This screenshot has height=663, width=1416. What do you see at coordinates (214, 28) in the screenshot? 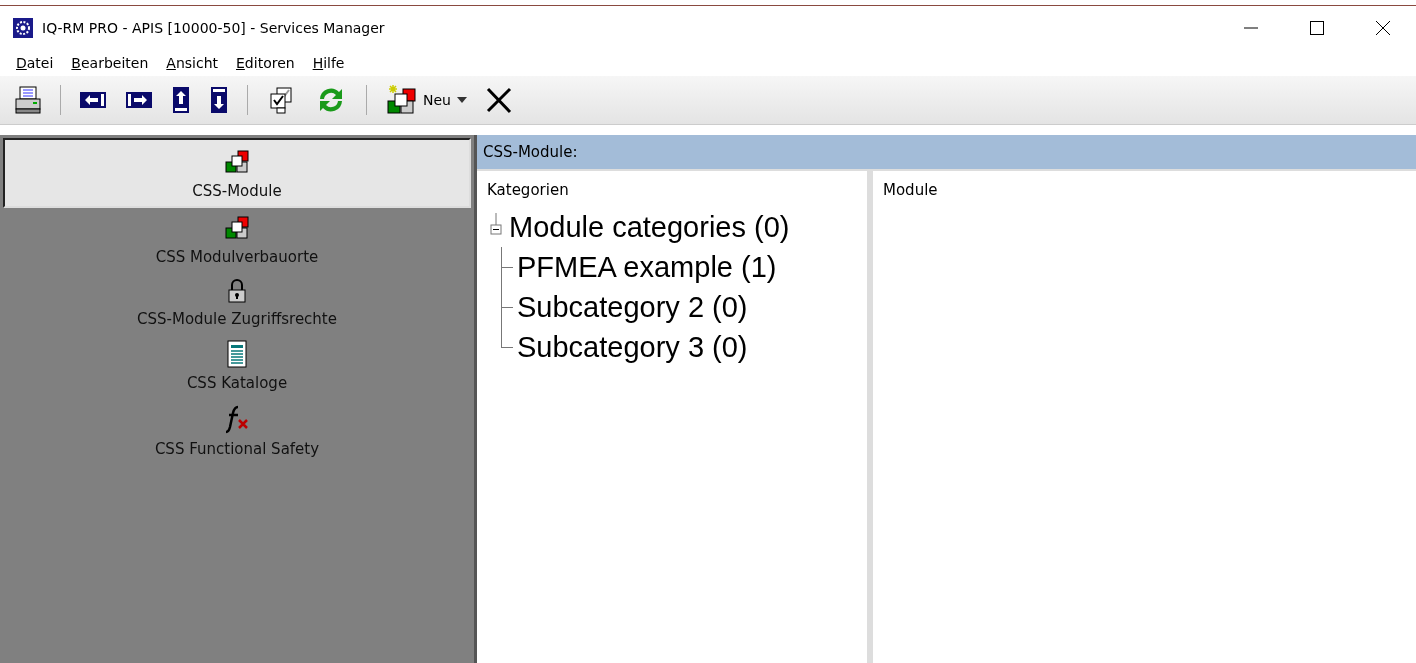
I see `window-title: IQ-RM PRO - APIS [10000-50] - Services Manager` at bounding box center [214, 28].